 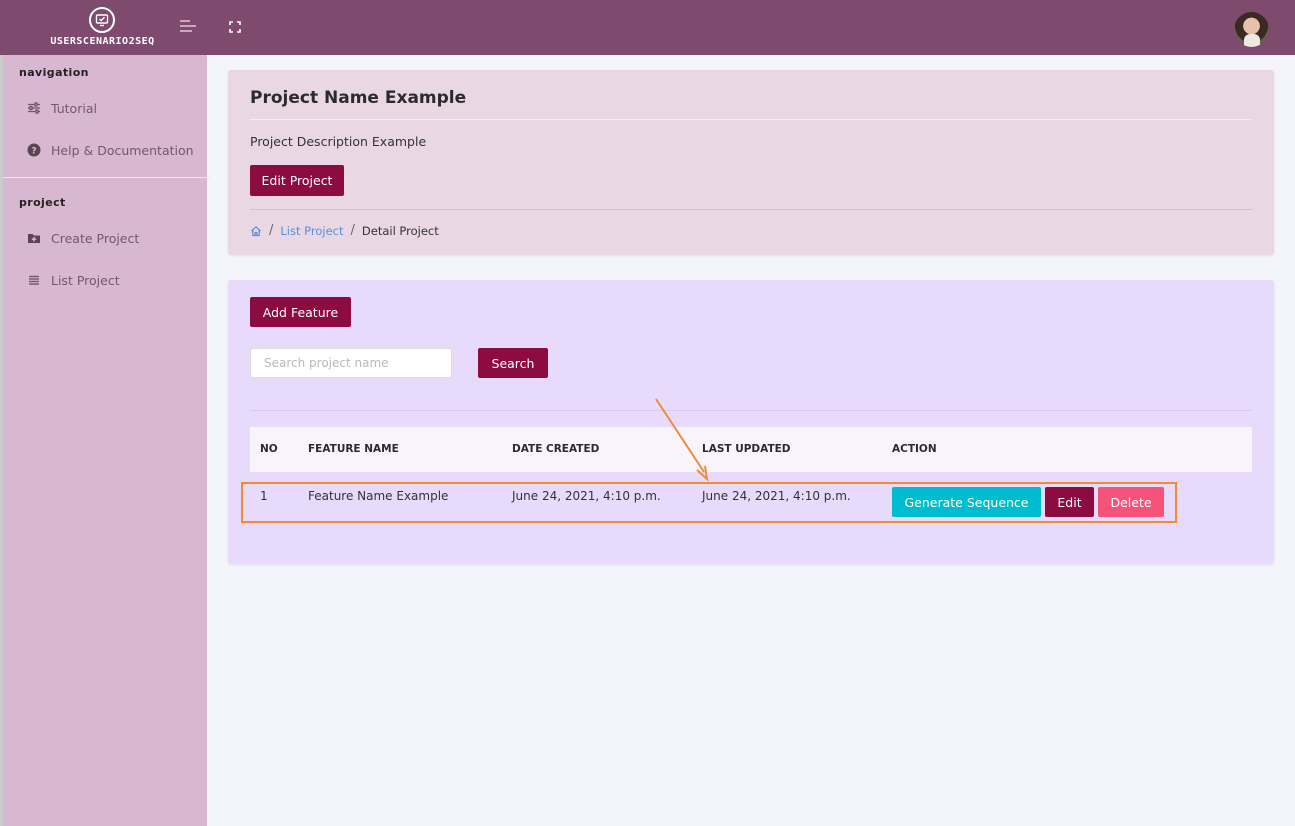 I want to click on column-header-feature-name: FEATURE NAME, so click(x=353, y=449).